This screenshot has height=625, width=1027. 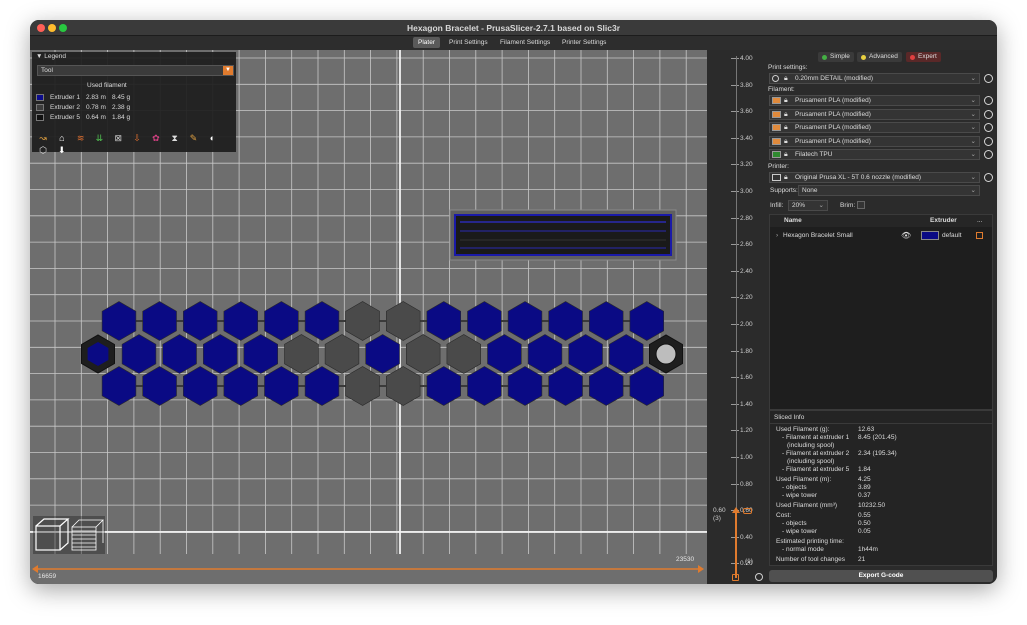 What do you see at coordinates (810, 190) in the screenshot?
I see `supports-value: None` at bounding box center [810, 190].